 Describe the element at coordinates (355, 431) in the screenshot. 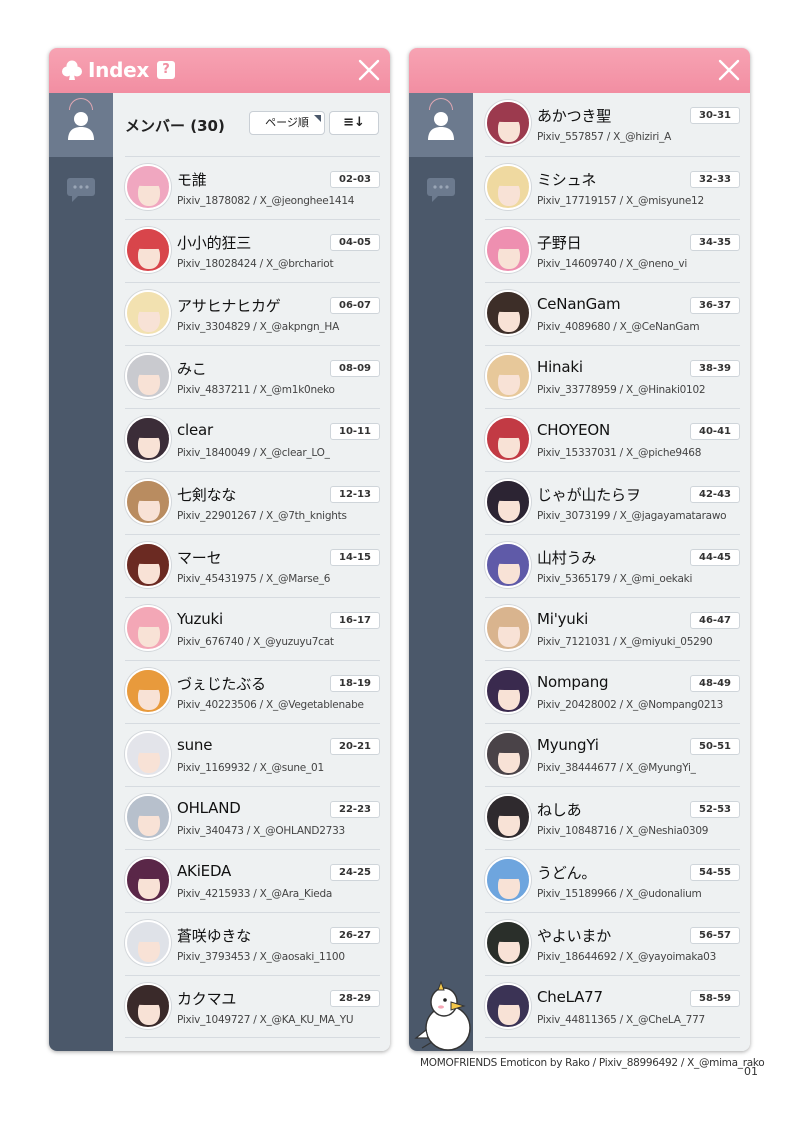

I see `page-range-badge: 10-11` at that location.